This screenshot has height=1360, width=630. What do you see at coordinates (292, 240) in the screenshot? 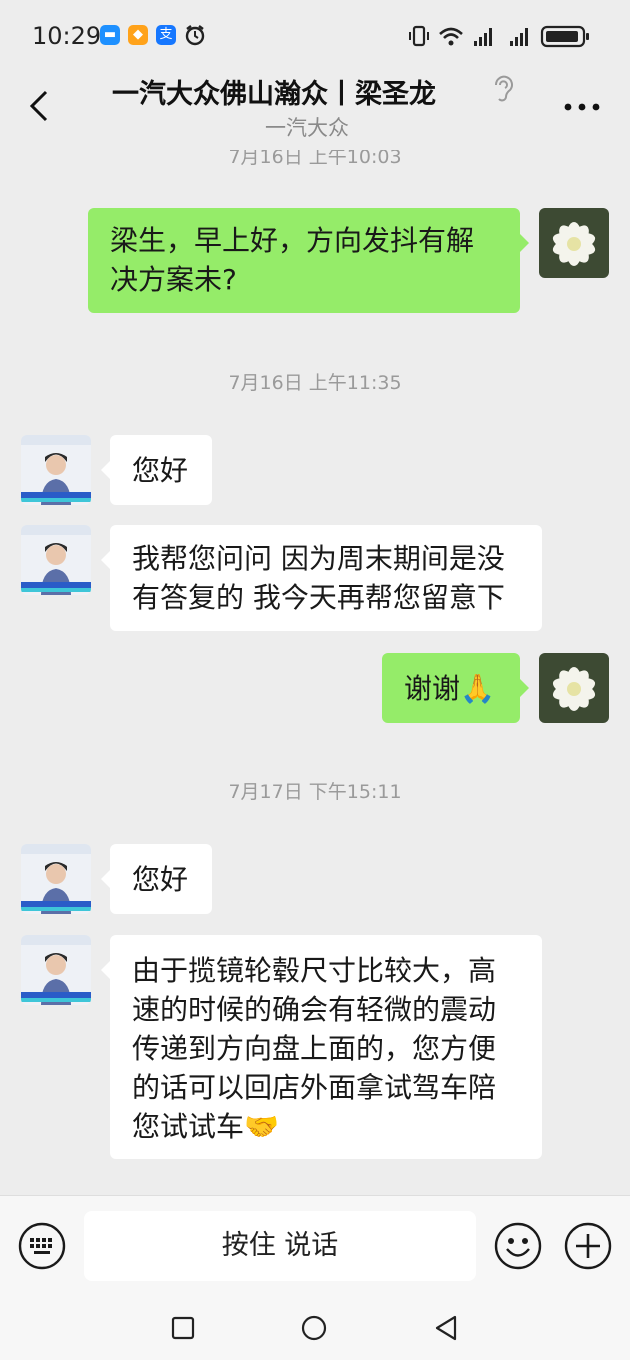
I see `message-text: 梁生，早上好，方向发抖有解` at bounding box center [292, 240].